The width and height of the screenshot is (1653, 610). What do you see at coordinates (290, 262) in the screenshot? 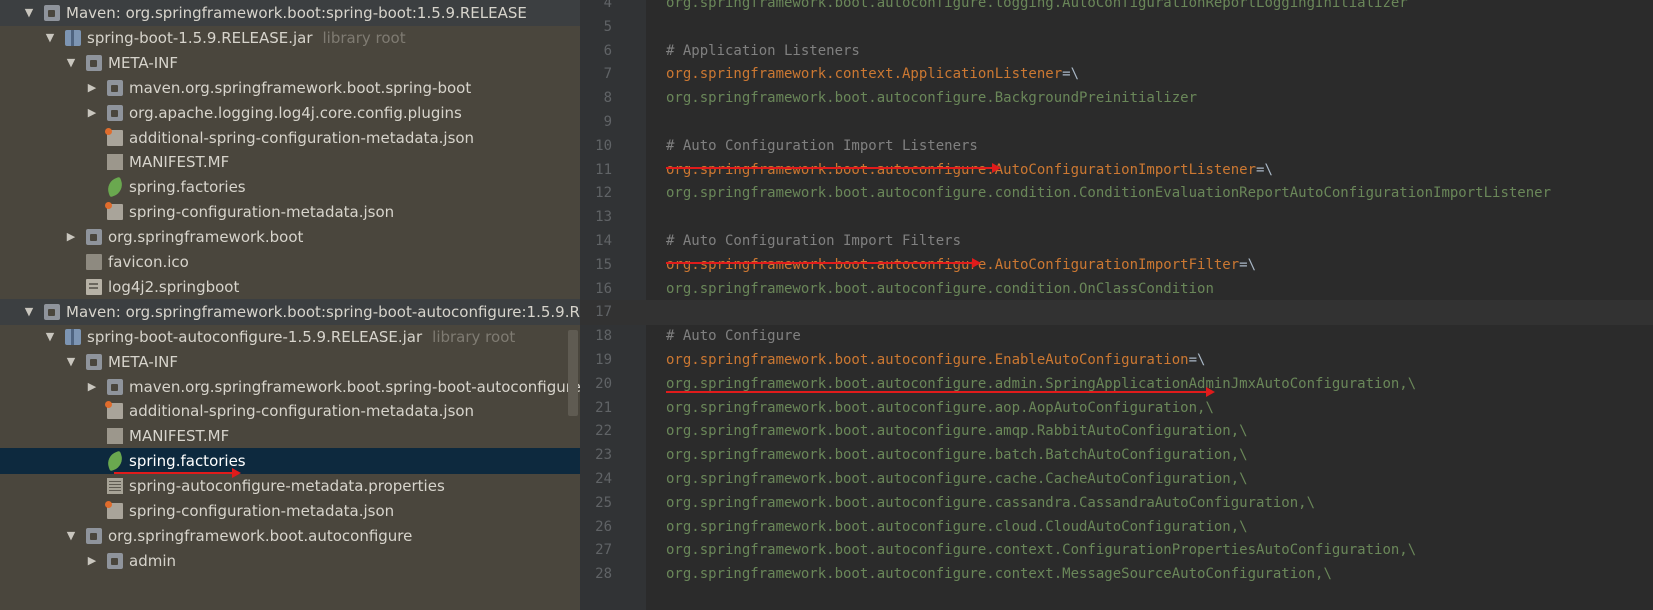
I see `tree-row: favicon.ico` at bounding box center [290, 262].